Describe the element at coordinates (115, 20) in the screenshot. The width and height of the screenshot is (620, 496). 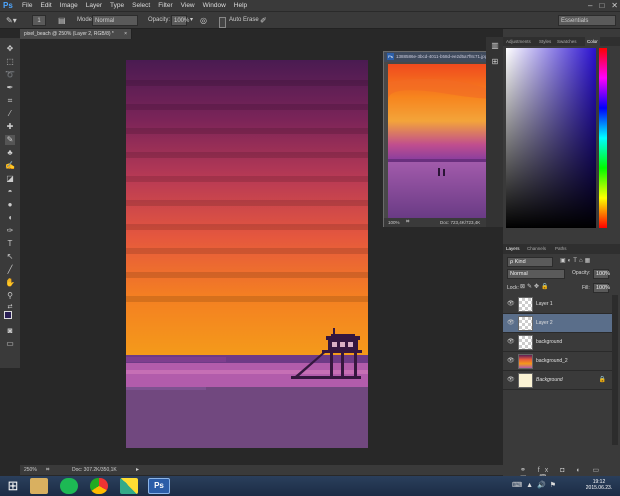
I see `mode-select: Normal` at that location.